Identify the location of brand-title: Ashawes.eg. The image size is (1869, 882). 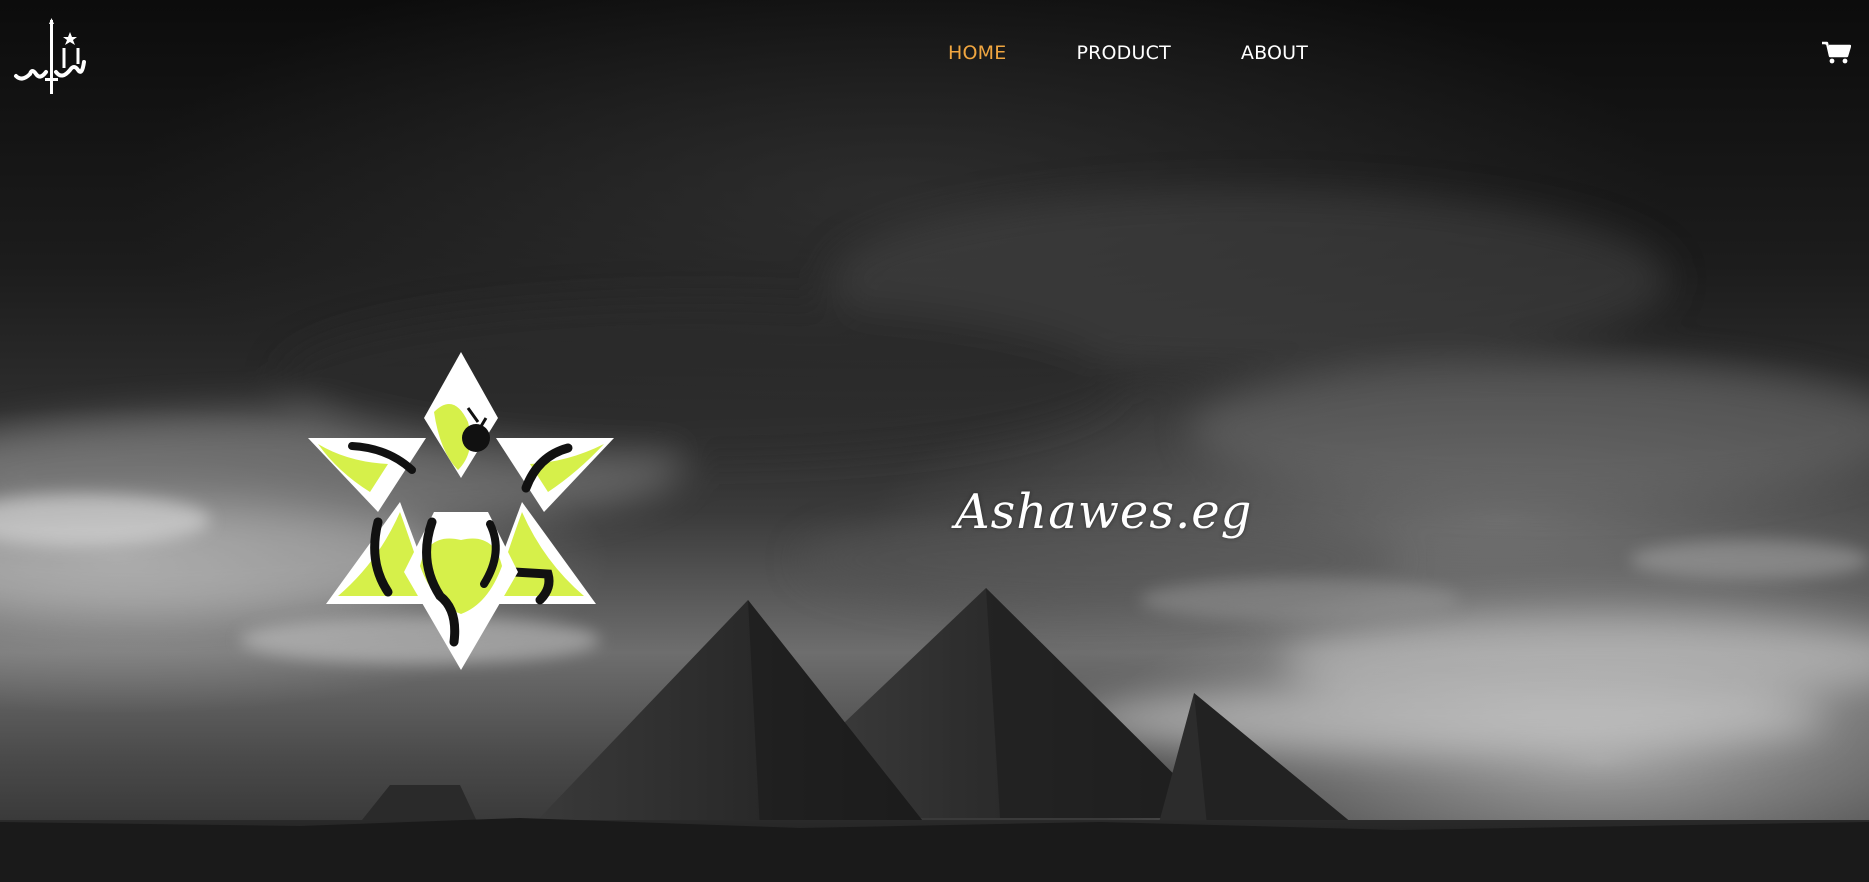
(1104, 512).